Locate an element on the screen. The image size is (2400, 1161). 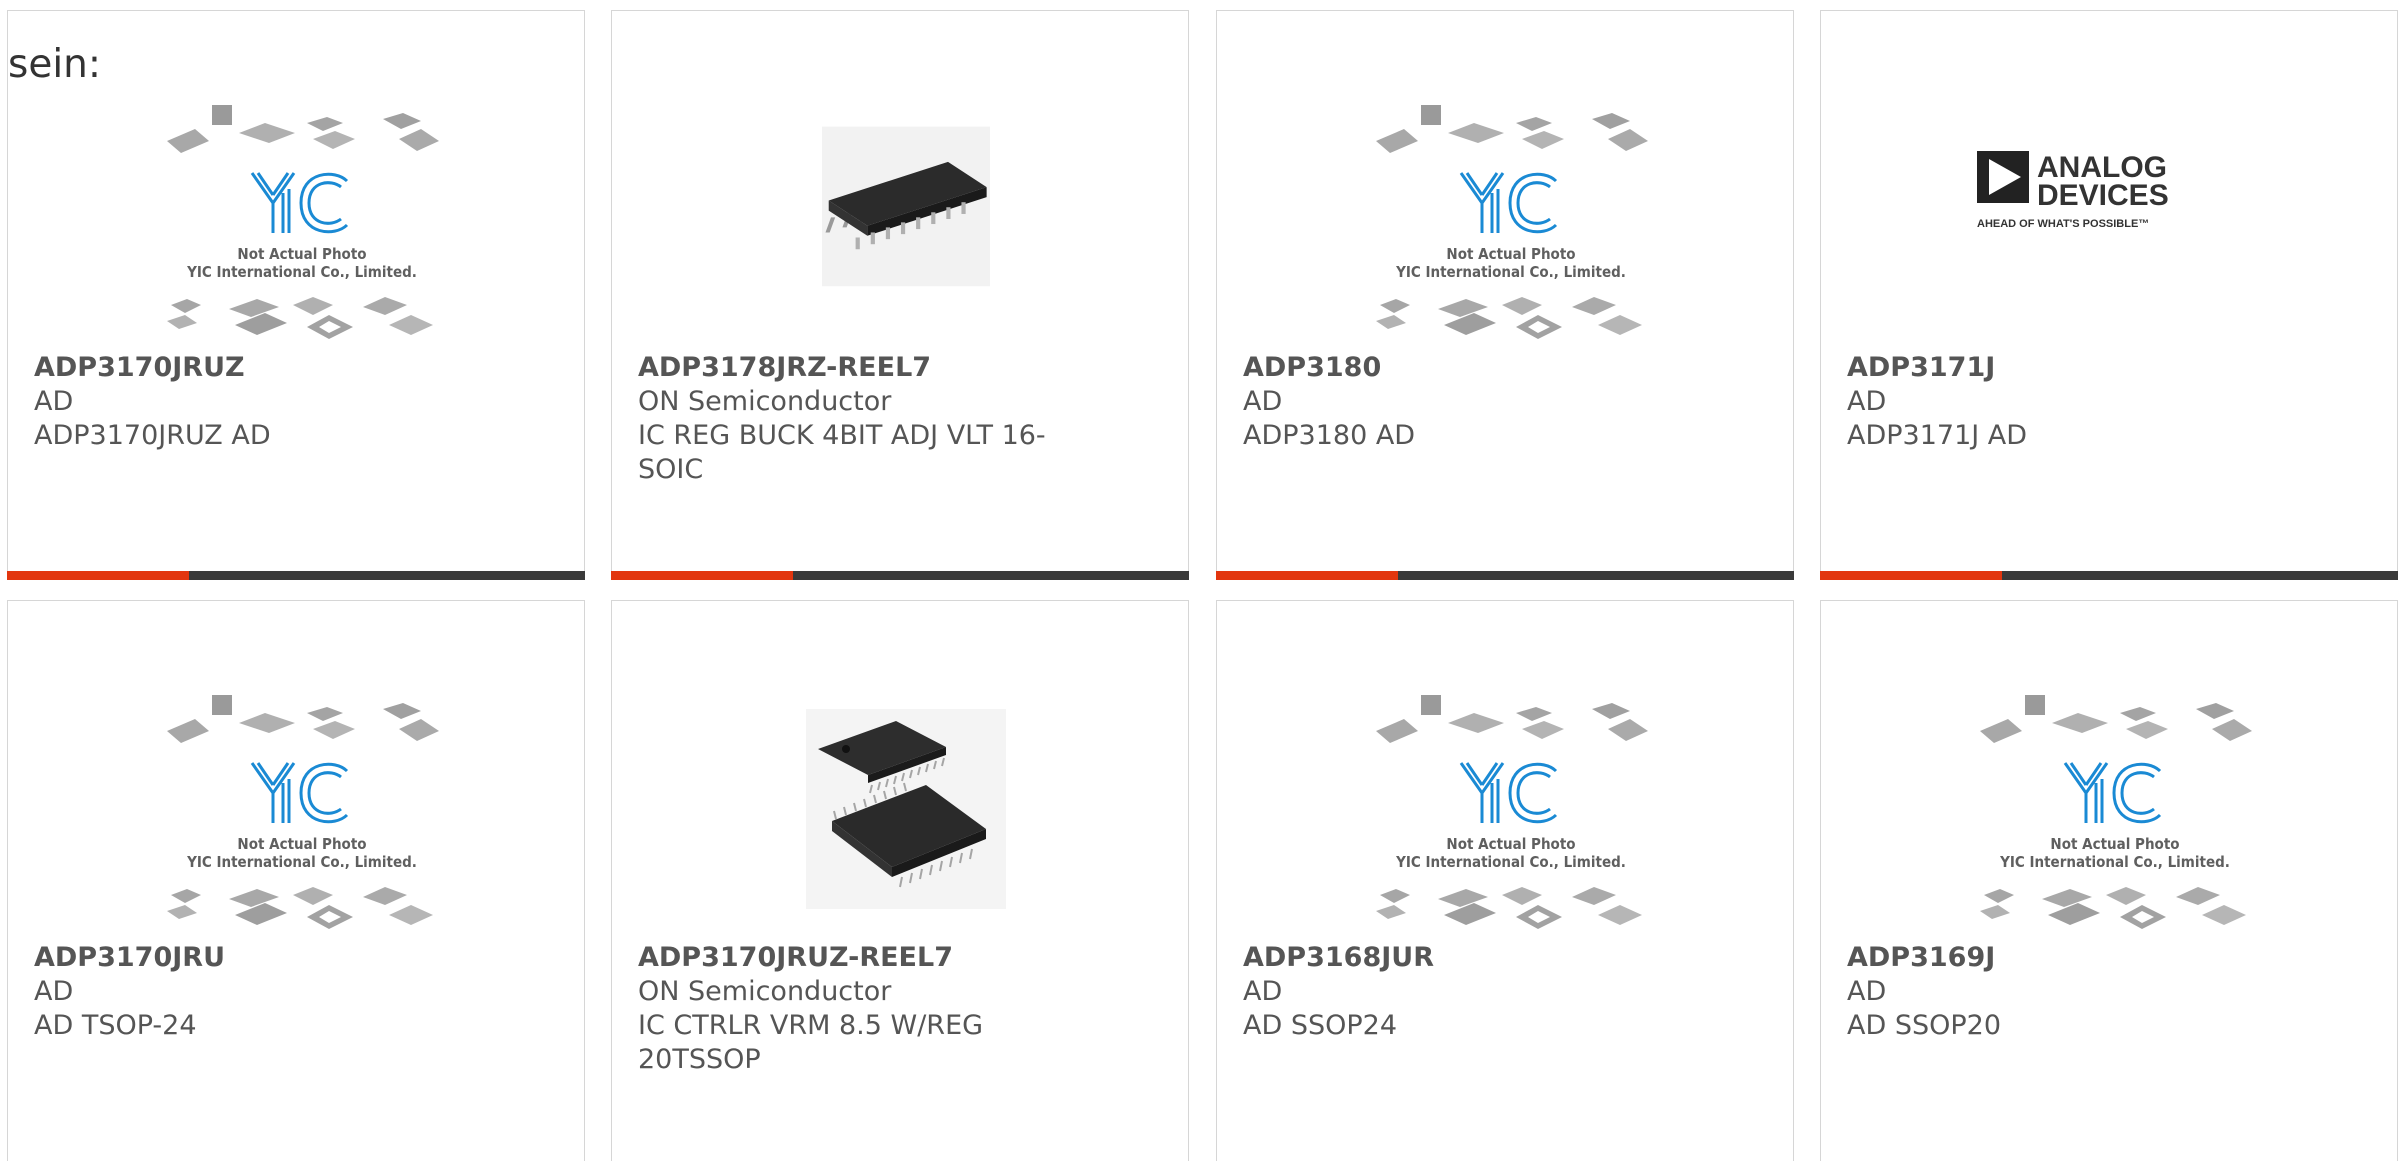
description: AD SSOP24 is located at coordinates (1320, 1025).